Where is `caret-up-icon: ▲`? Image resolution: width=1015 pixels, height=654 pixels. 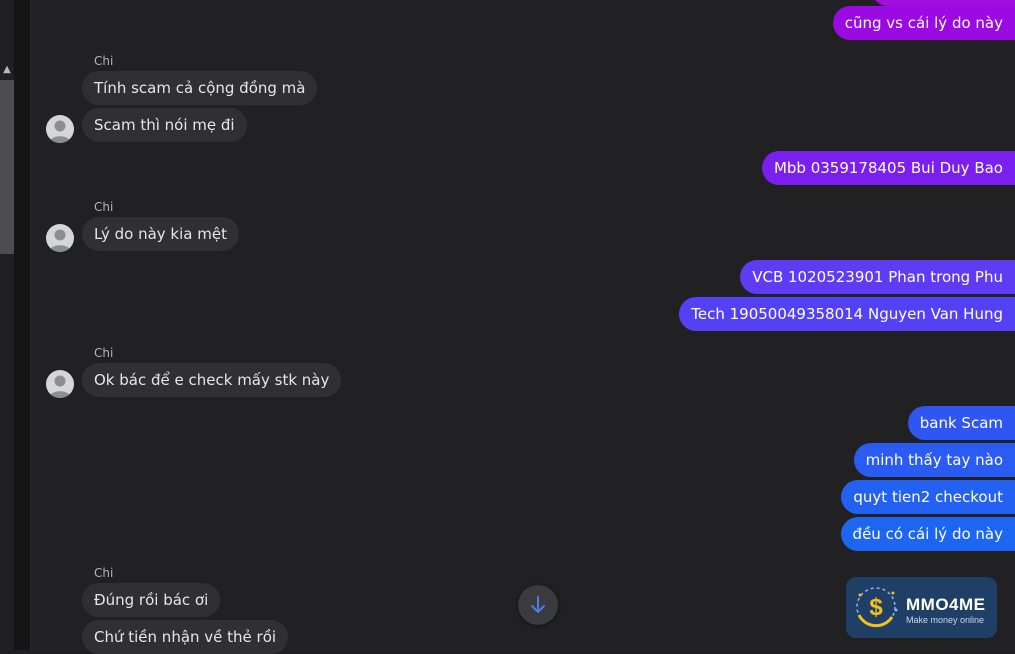 caret-up-icon: ▲ is located at coordinates (7, 70).